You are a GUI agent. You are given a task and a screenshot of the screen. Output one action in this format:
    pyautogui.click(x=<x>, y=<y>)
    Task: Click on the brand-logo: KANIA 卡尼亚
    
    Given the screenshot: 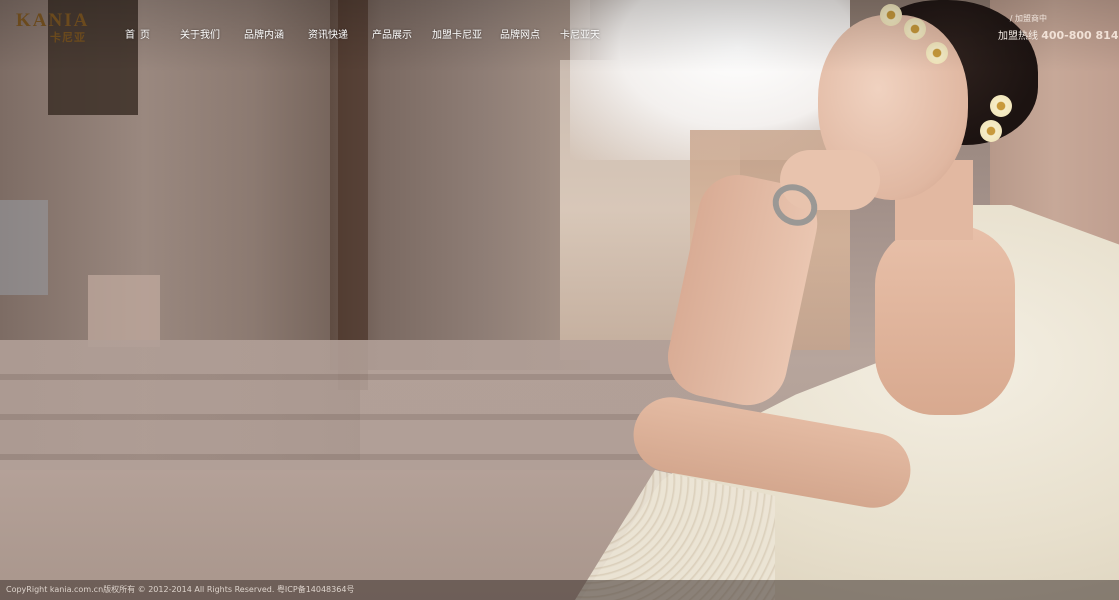 What is the action you would take?
    pyautogui.click(x=55, y=27)
    